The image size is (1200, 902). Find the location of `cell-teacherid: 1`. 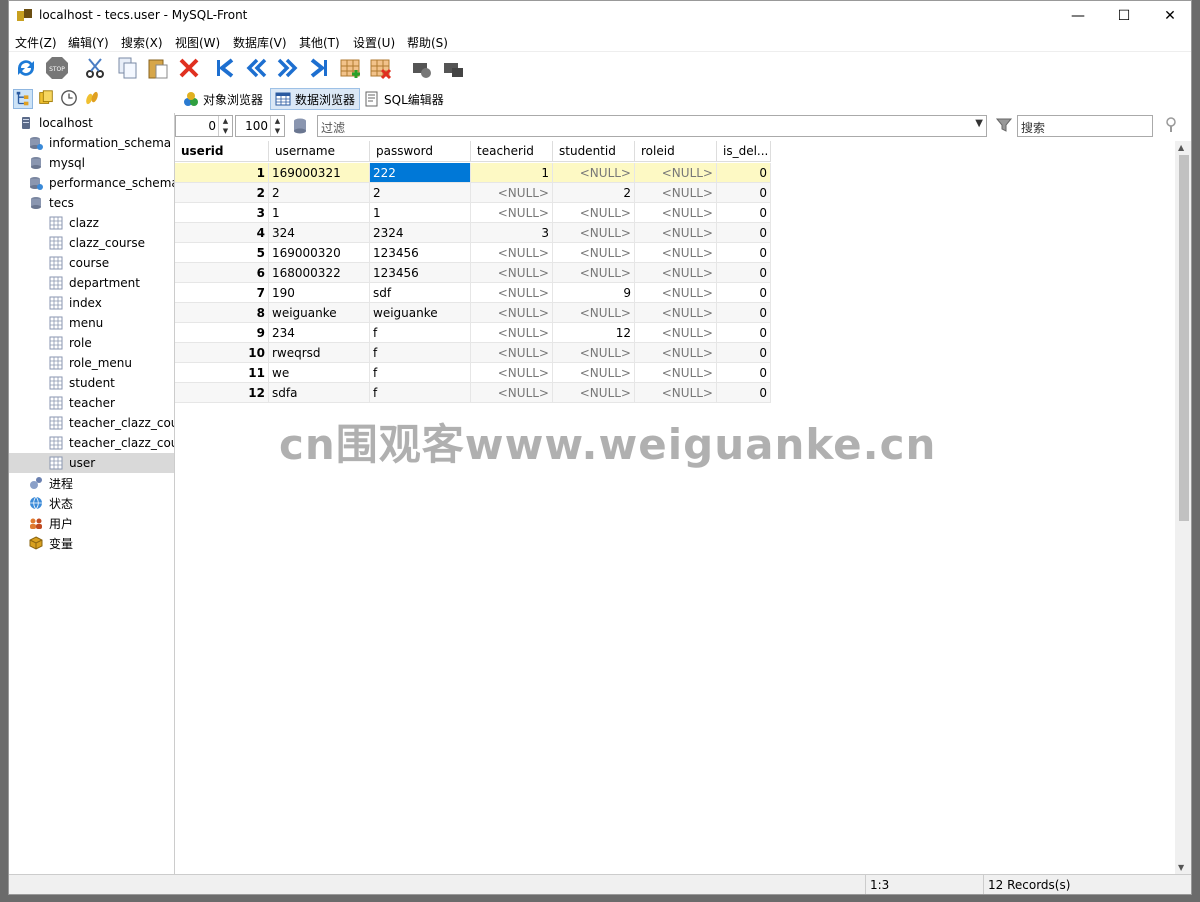

cell-teacherid: 1 is located at coordinates (512, 173).